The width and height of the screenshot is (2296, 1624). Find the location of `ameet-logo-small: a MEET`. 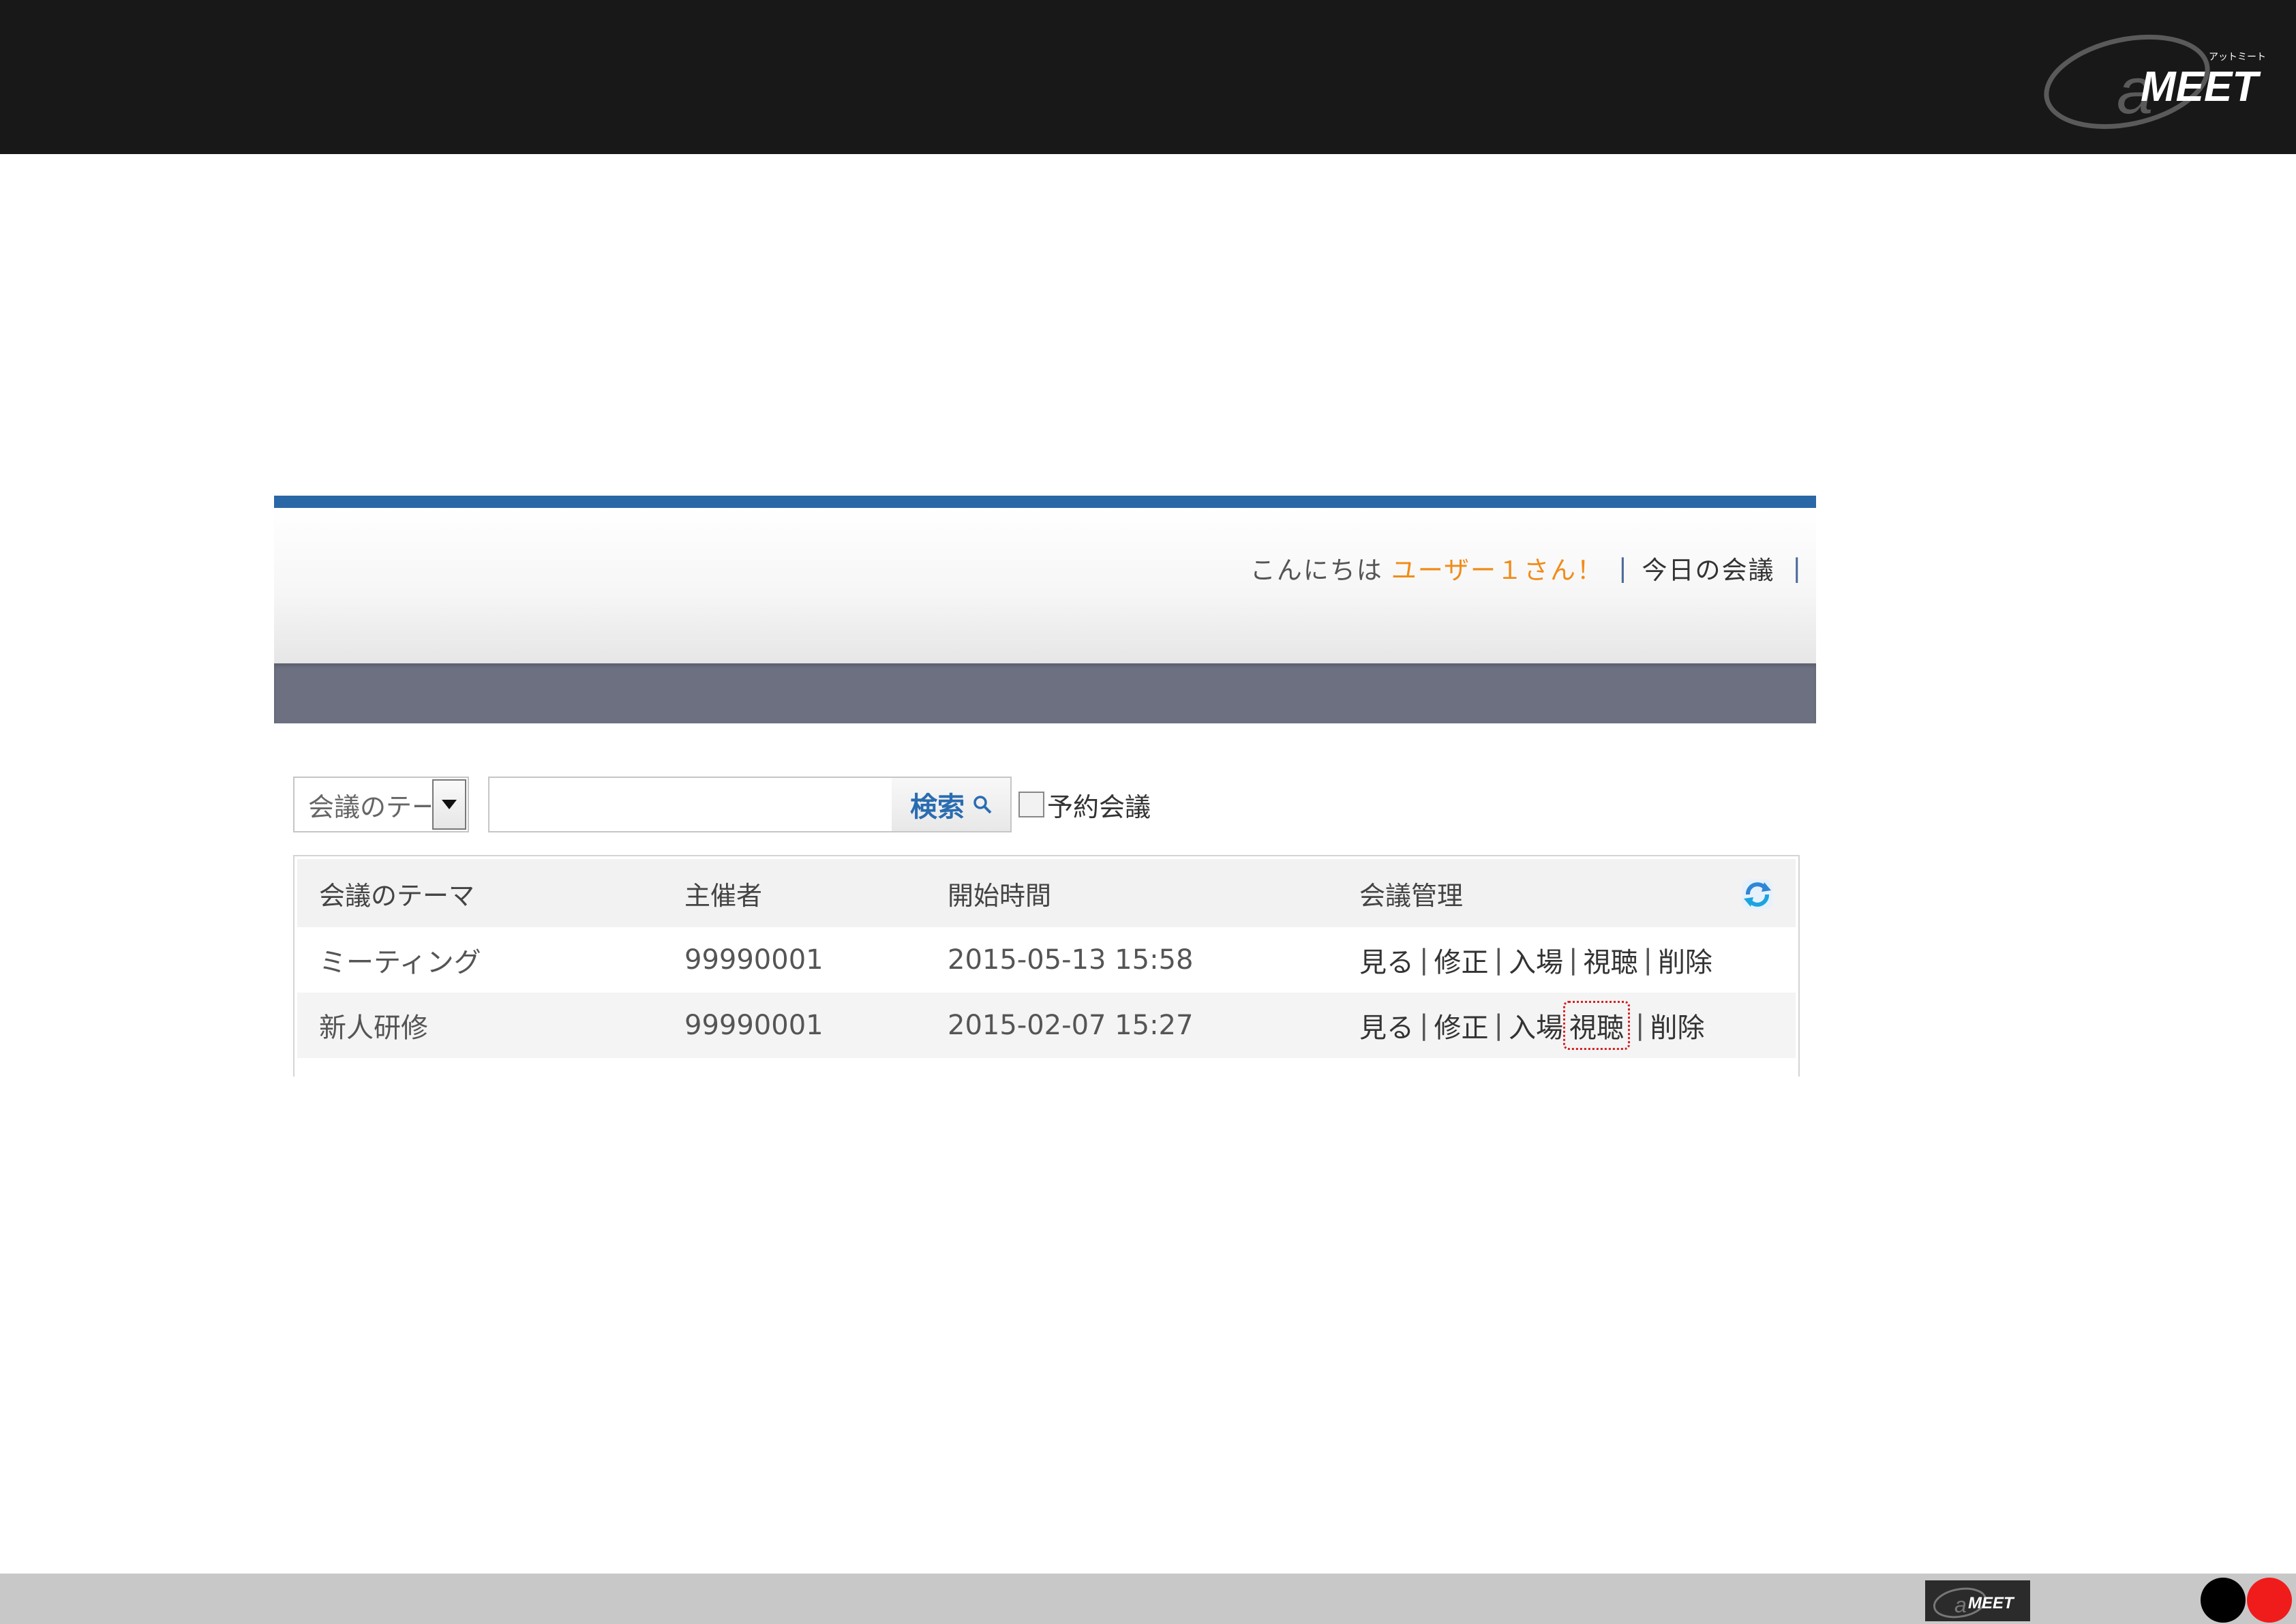

ameet-logo-small: a MEET is located at coordinates (1977, 1600).